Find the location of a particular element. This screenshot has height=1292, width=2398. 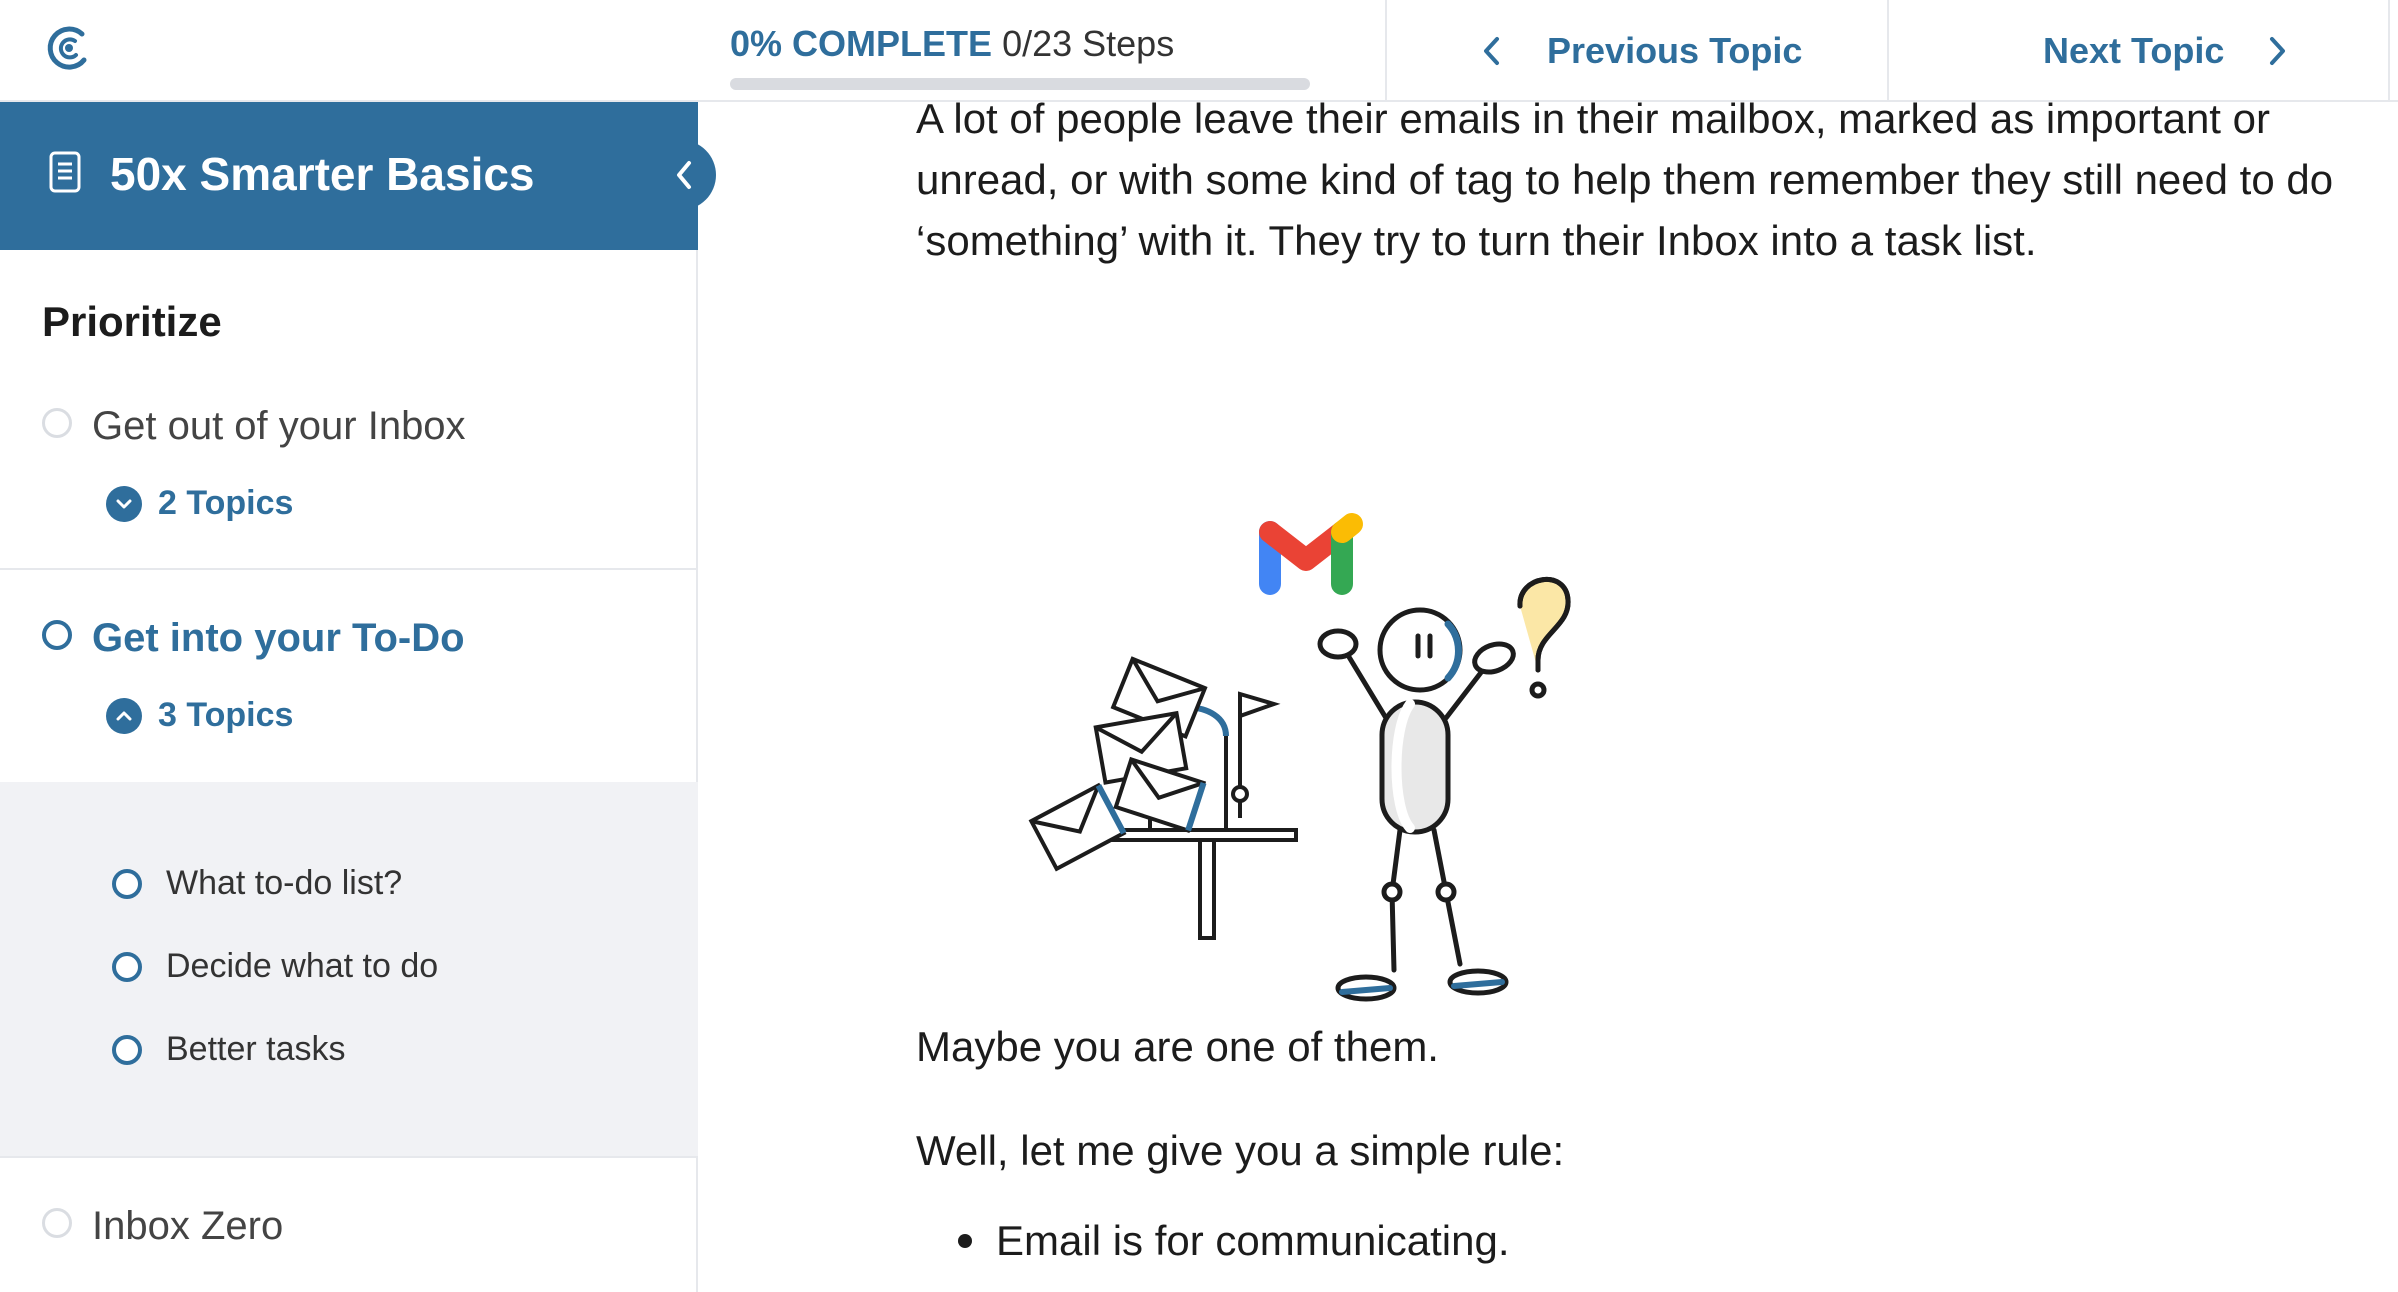

bullet-item: Email is for communicating. is located at coordinates (1234, 1240).